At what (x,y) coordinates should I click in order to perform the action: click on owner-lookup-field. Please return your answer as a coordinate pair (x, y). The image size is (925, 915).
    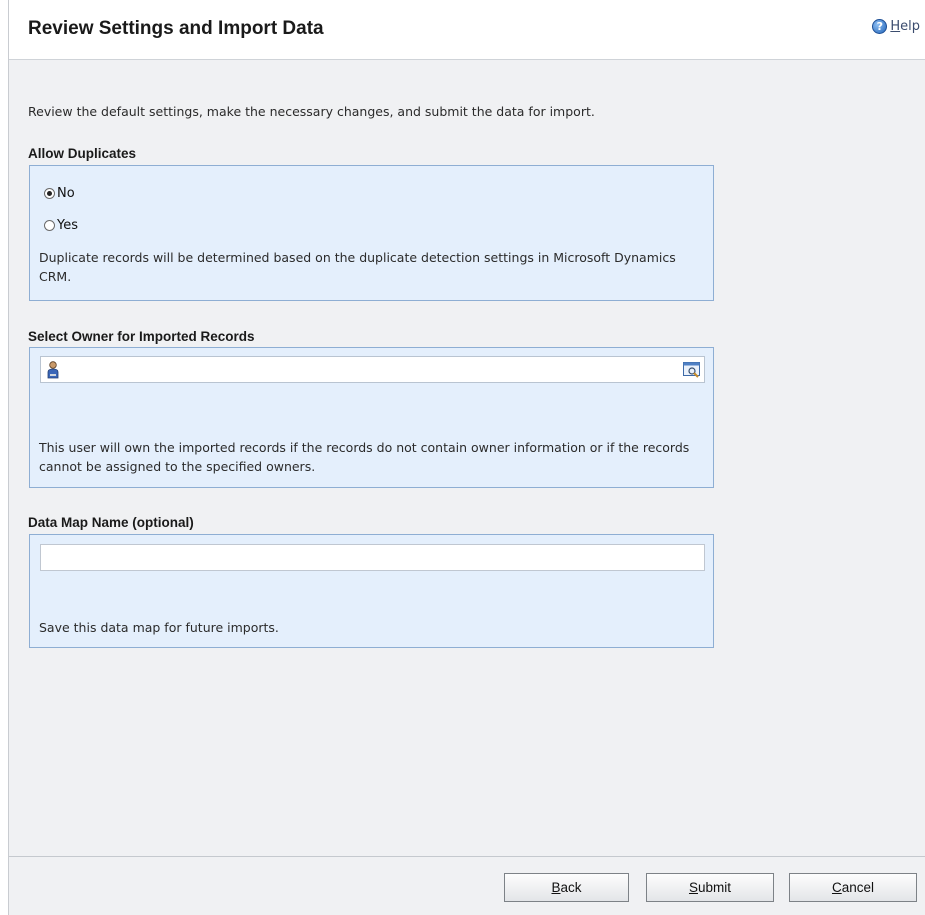
    Looking at the image, I should click on (372, 369).